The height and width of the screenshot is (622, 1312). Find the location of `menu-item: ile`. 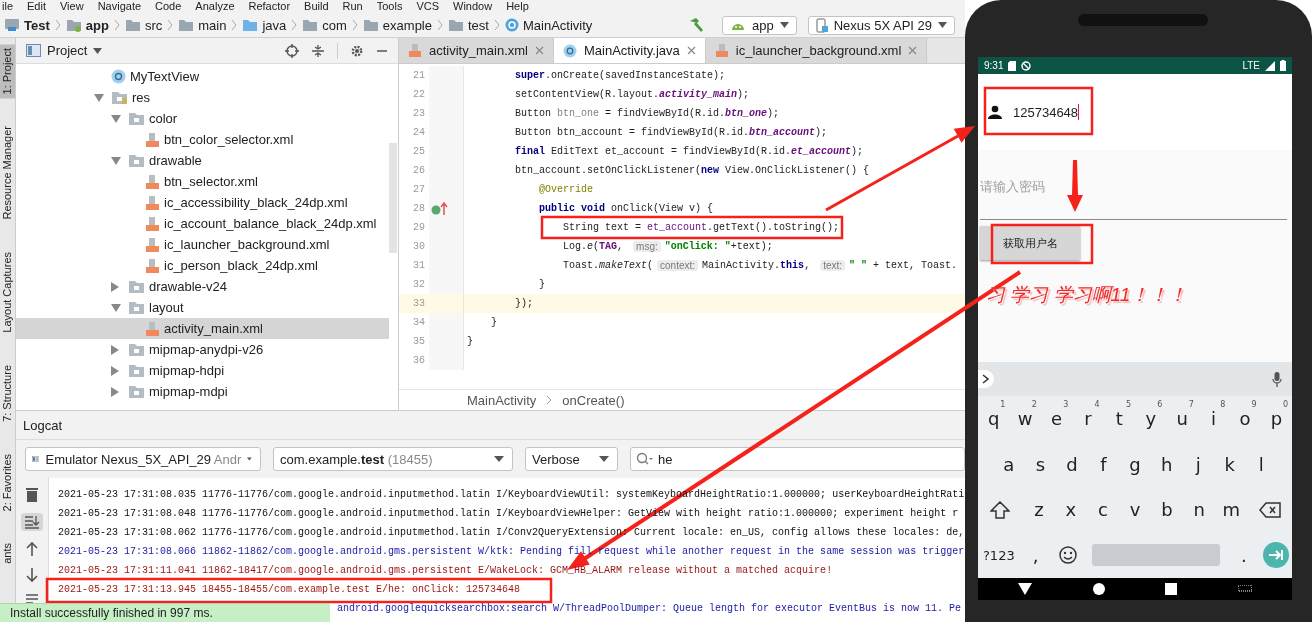

menu-item: ile is located at coordinates (7, 6).